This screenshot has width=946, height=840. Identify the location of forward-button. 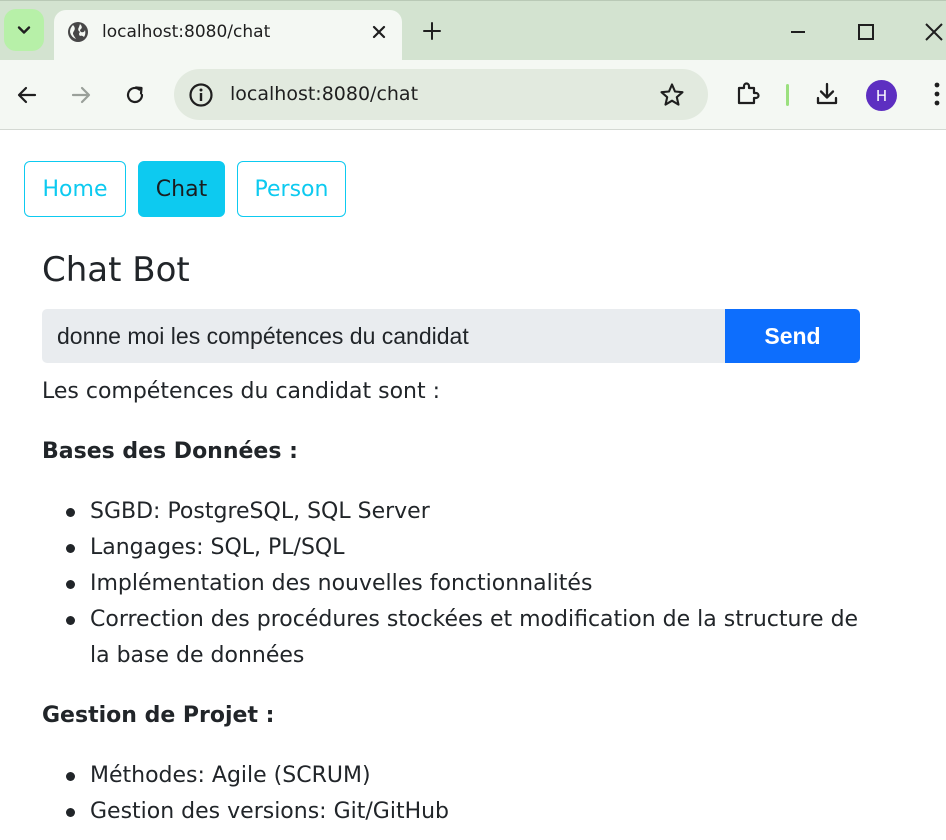
(81, 95).